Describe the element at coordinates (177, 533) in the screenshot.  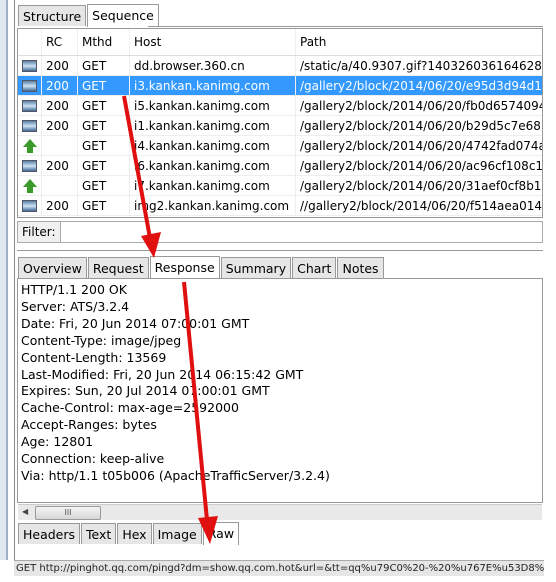
I see `view-tab-image: Image` at that location.